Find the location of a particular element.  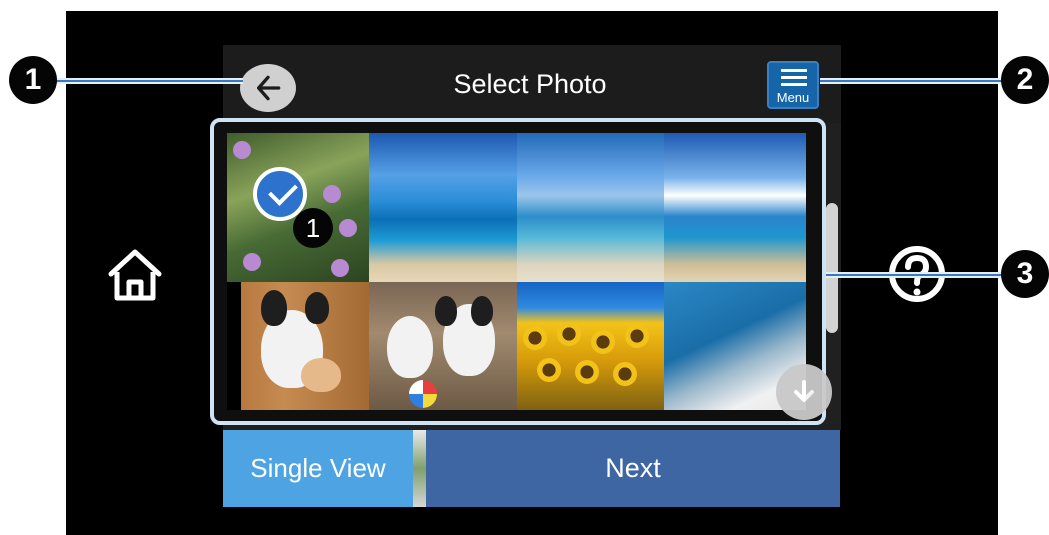

menu-label: Menu is located at coordinates (793, 97).